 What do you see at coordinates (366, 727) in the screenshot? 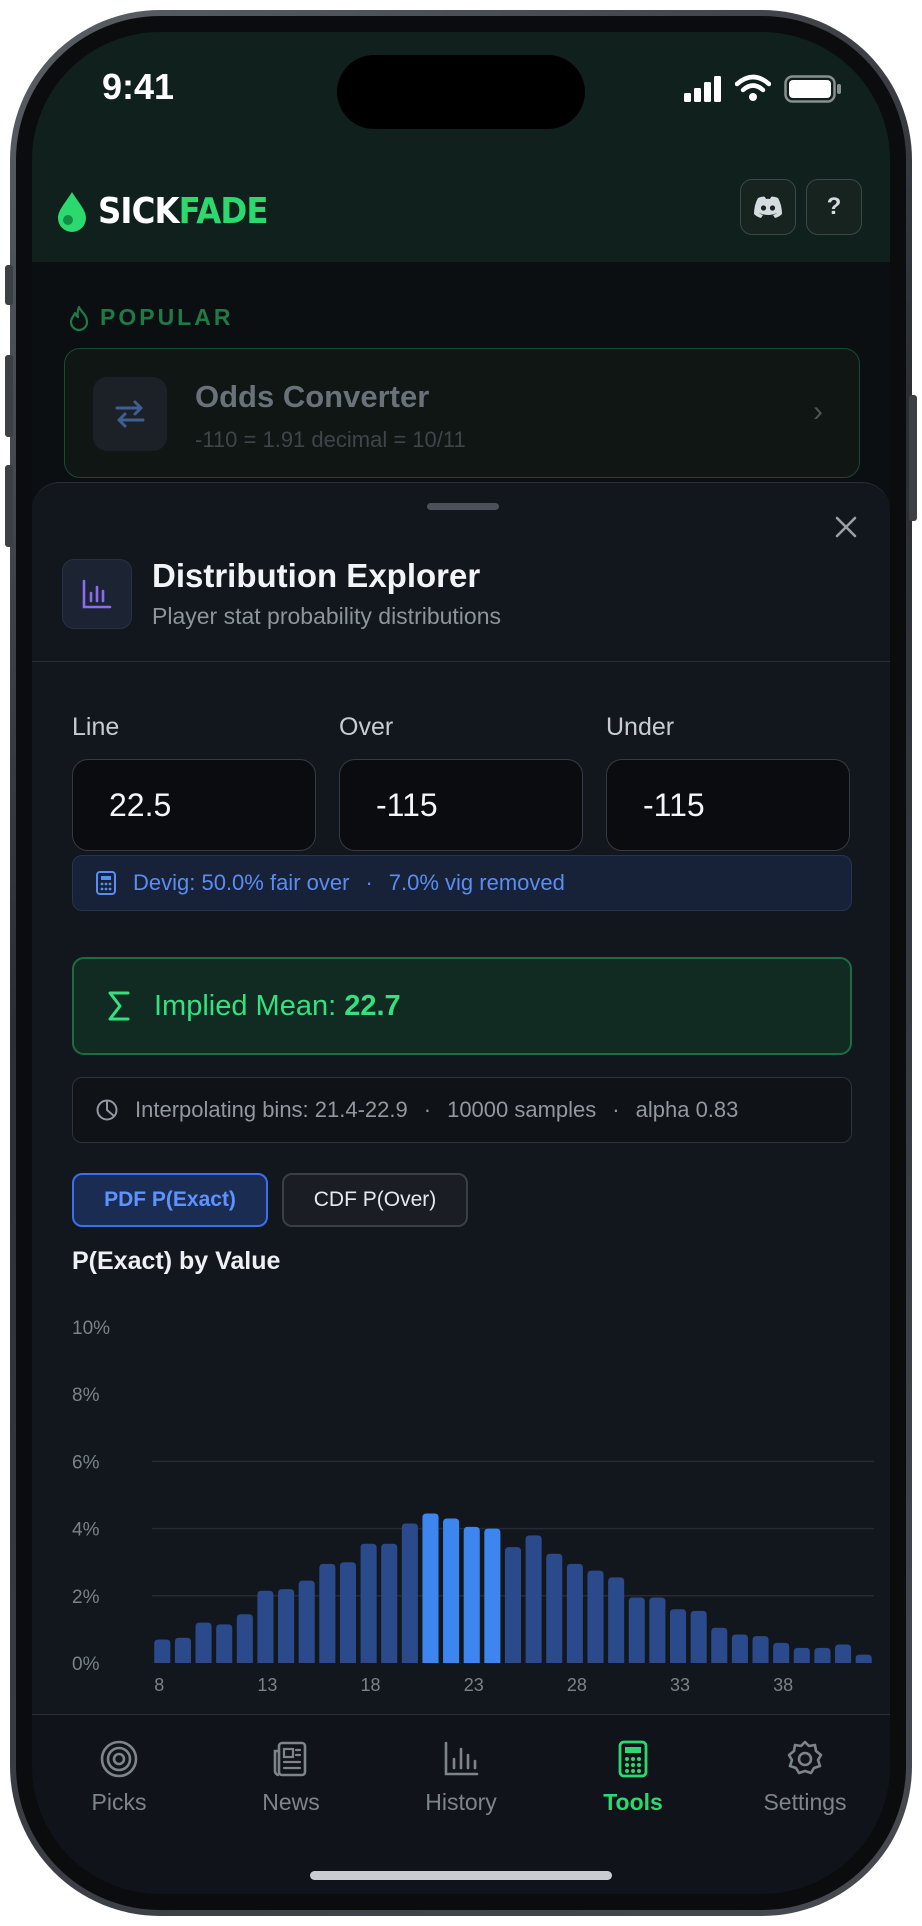
I see `over-label: Over` at bounding box center [366, 727].